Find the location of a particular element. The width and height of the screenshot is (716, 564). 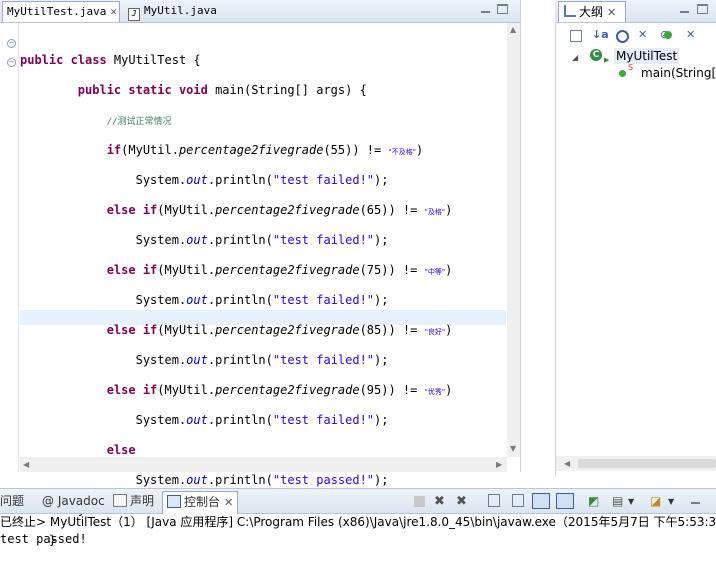

code-token: System. is located at coordinates (161, 360).